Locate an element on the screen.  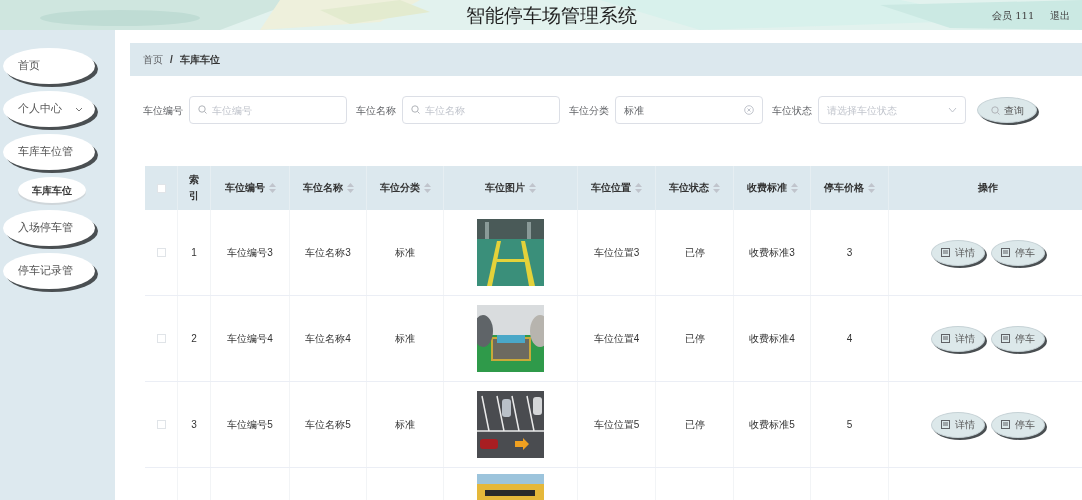
table-cell-text: 车位名称3 is located at coordinates (328, 253).